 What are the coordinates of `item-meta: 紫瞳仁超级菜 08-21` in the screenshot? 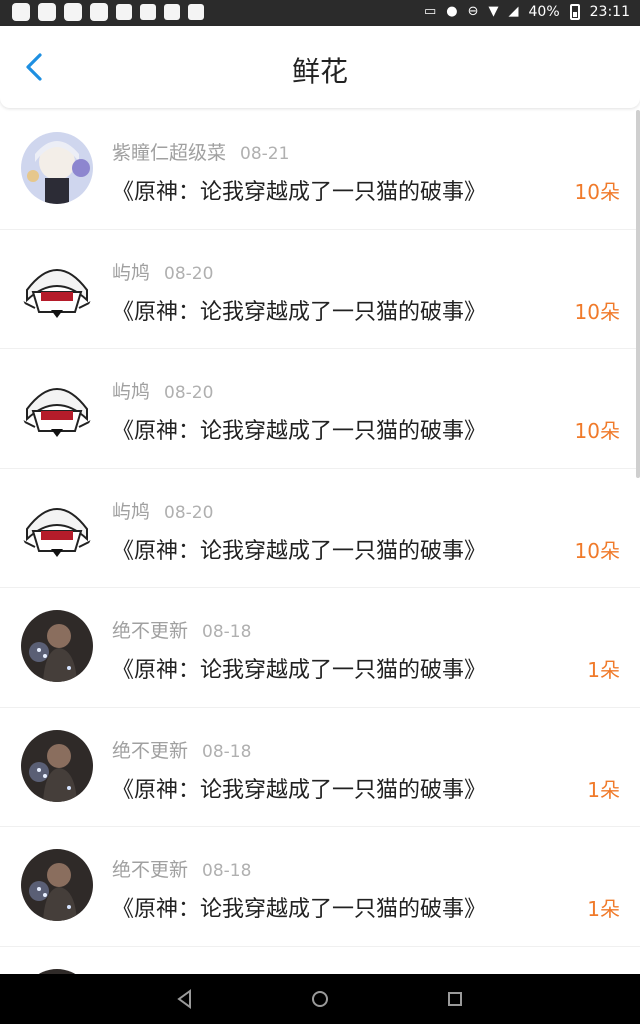 It's located at (200, 151).